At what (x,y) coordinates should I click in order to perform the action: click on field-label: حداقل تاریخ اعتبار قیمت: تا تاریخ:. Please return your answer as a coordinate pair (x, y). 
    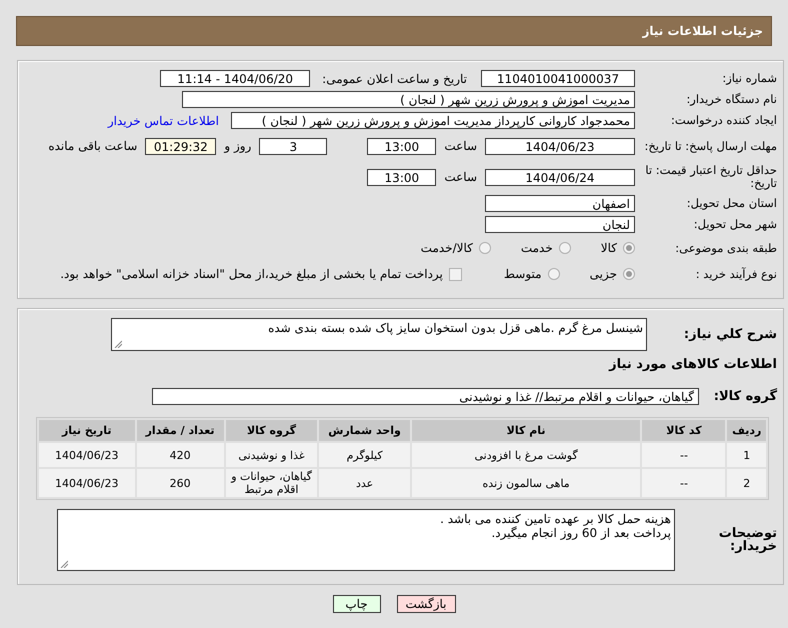
    Looking at the image, I should click on (710, 177).